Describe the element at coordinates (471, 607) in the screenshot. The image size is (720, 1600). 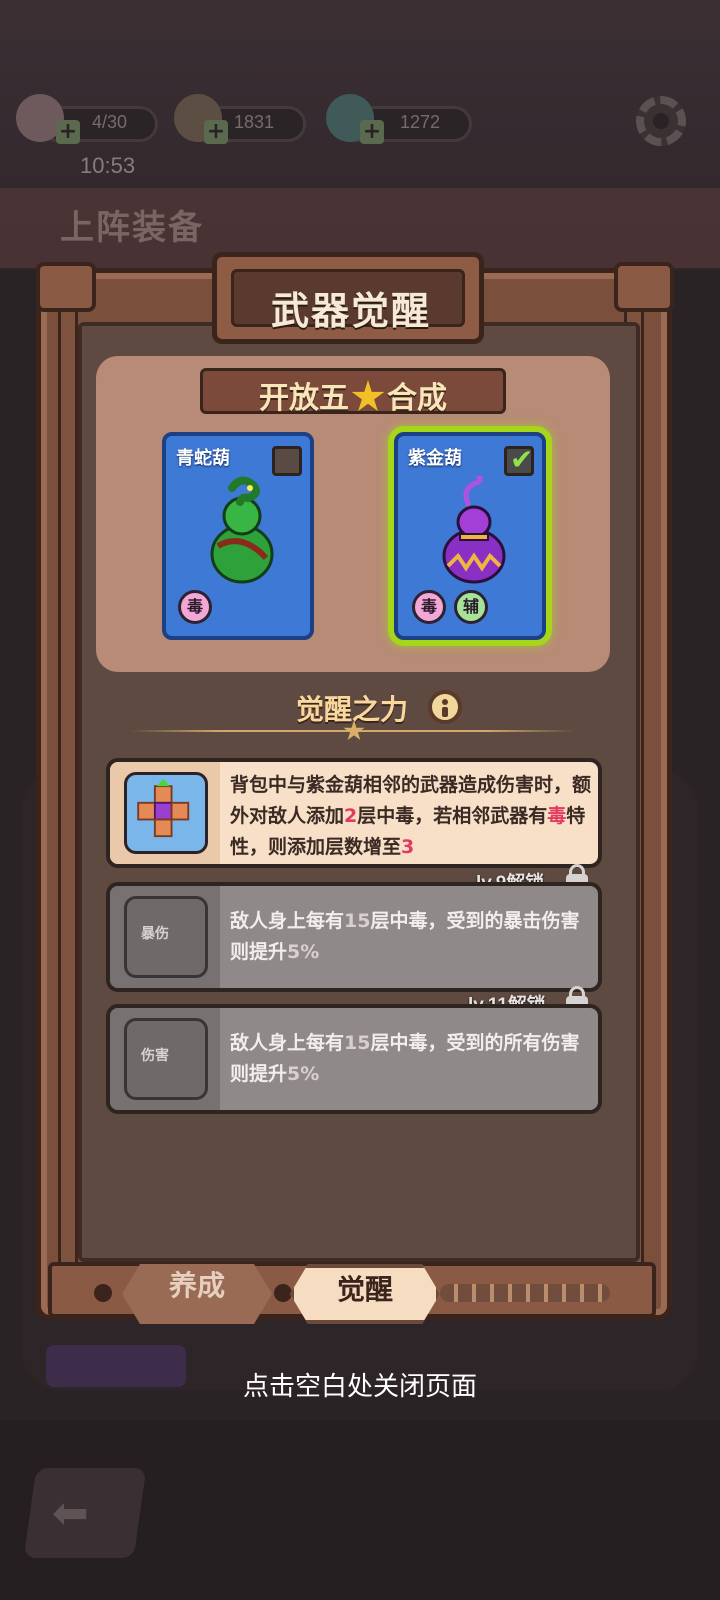
I see `support-tag: 辅` at that location.